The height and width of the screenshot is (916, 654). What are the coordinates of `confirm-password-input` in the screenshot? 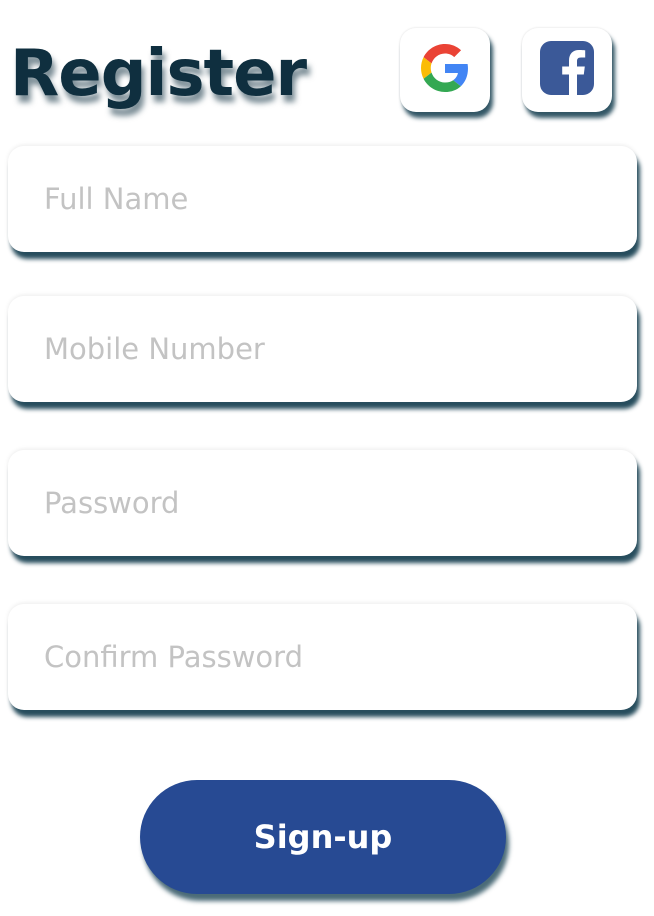 It's located at (322, 657).